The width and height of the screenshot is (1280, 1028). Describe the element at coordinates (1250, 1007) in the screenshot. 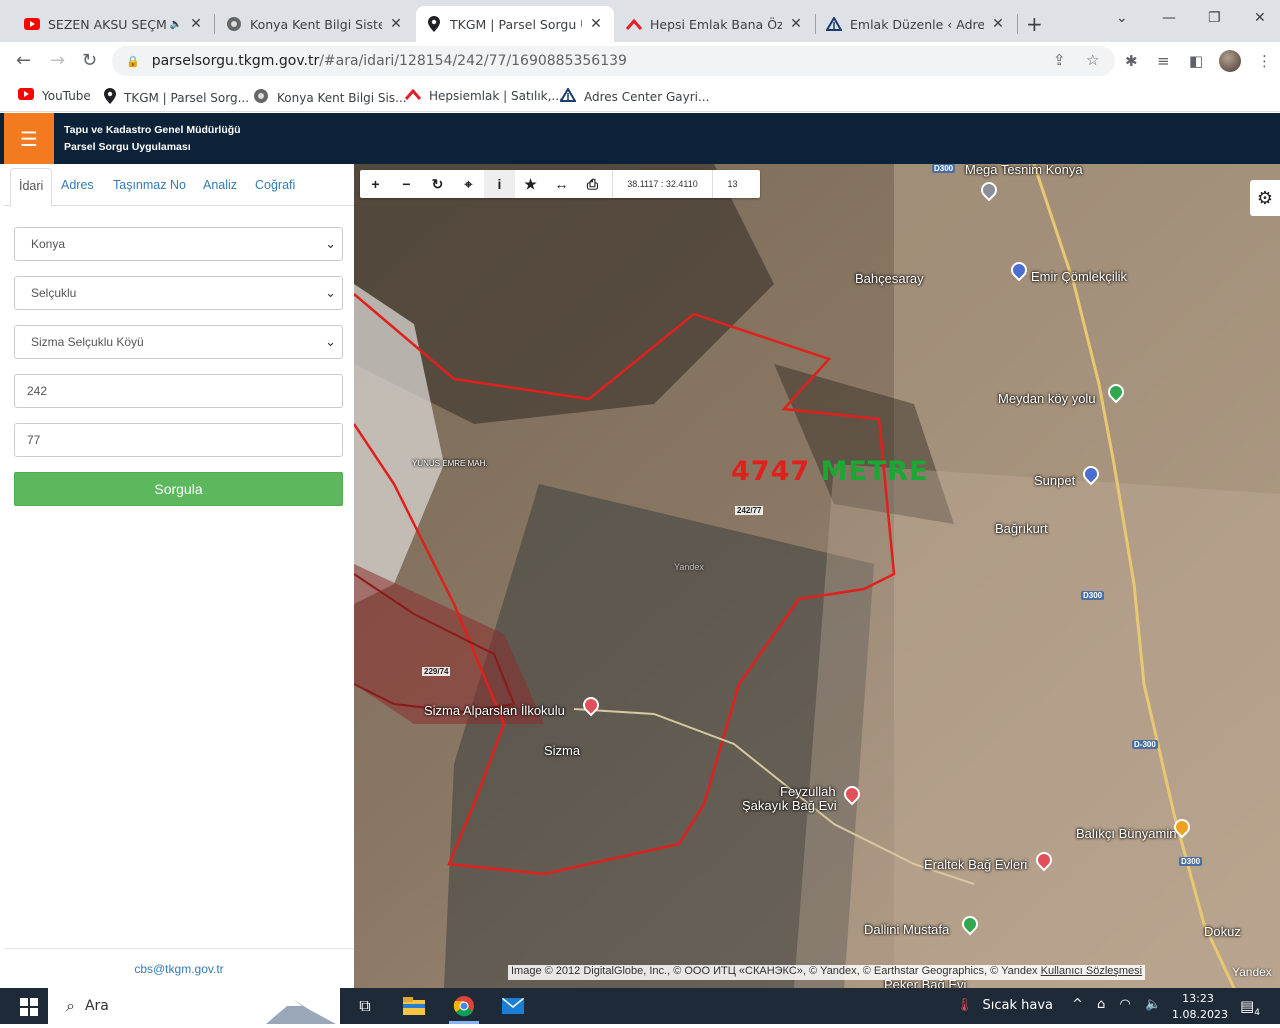

I see `notification-center-icon: ▤4` at that location.